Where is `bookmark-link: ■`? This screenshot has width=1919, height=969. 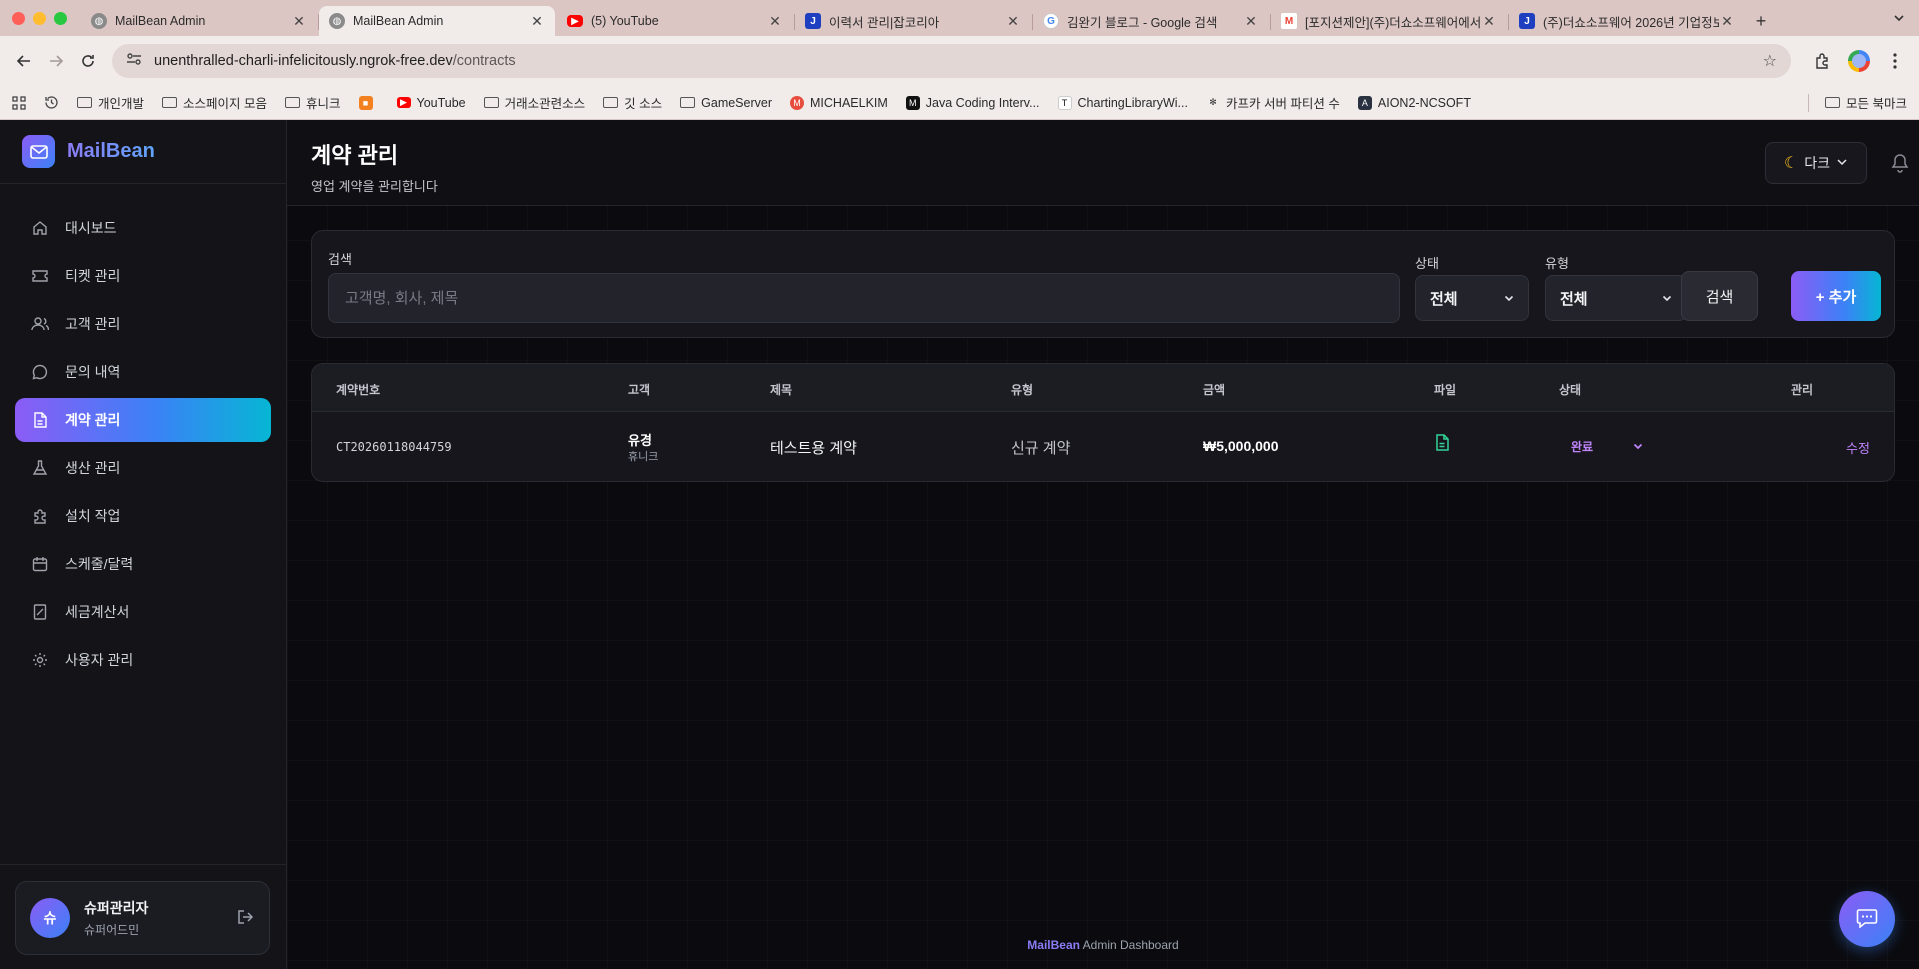 bookmark-link: ■ is located at coordinates (368, 102).